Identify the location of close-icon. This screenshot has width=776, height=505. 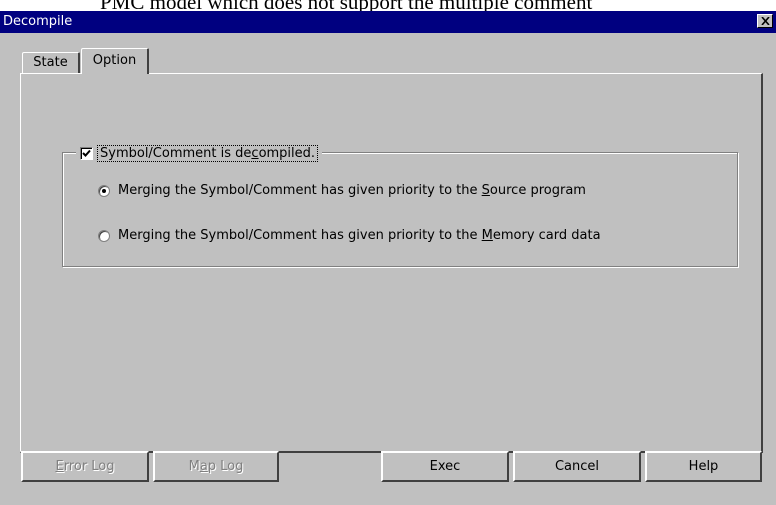
(765, 21).